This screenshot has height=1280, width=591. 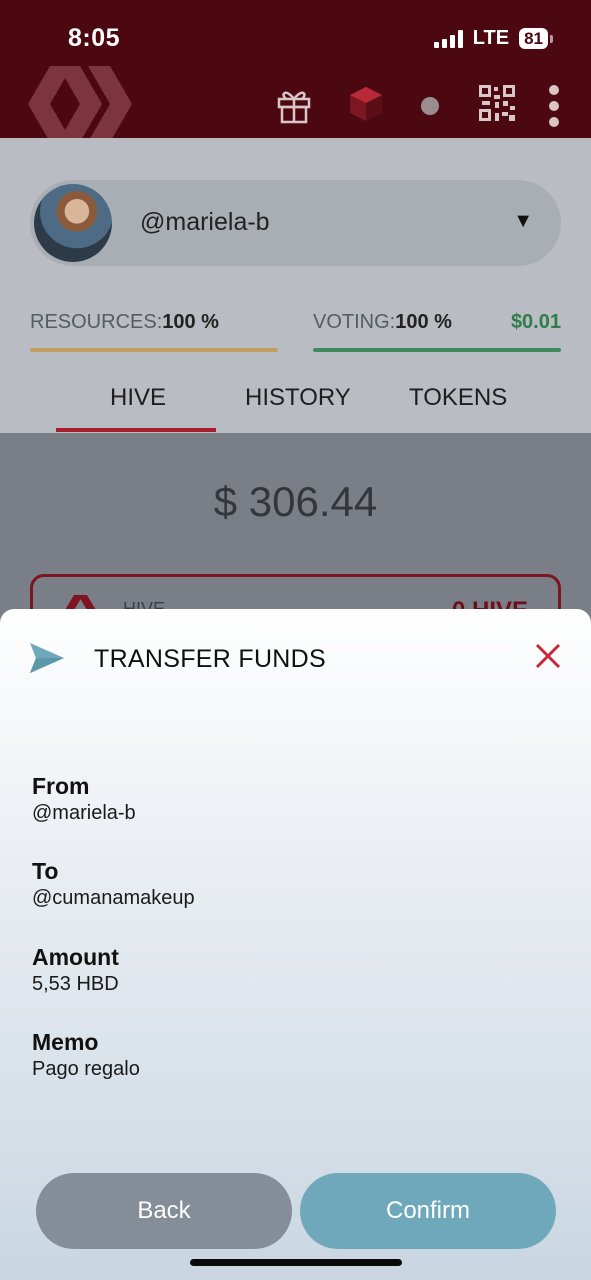 I want to click on chevron-down-icon: ▼, so click(x=523, y=221).